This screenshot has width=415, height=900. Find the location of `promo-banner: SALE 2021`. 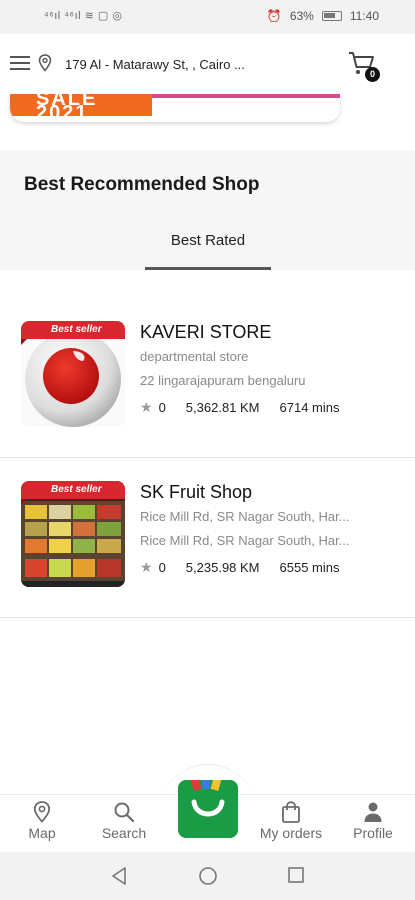

promo-banner: SALE 2021 is located at coordinates (175, 108).